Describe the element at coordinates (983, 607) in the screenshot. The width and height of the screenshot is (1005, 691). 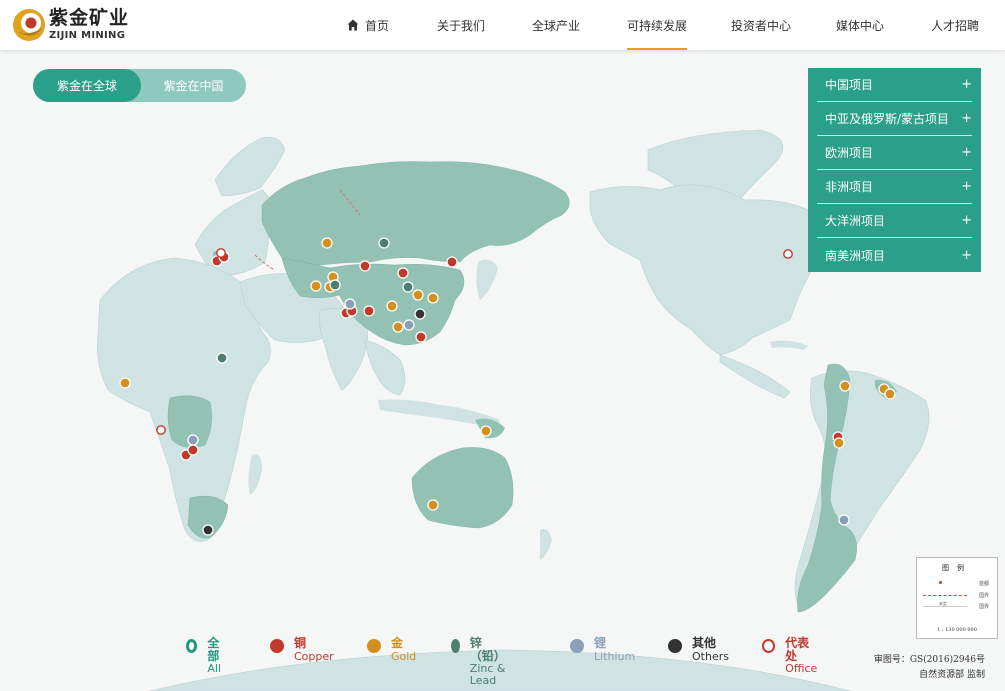
I see `map-key-national-label: 国界` at that location.